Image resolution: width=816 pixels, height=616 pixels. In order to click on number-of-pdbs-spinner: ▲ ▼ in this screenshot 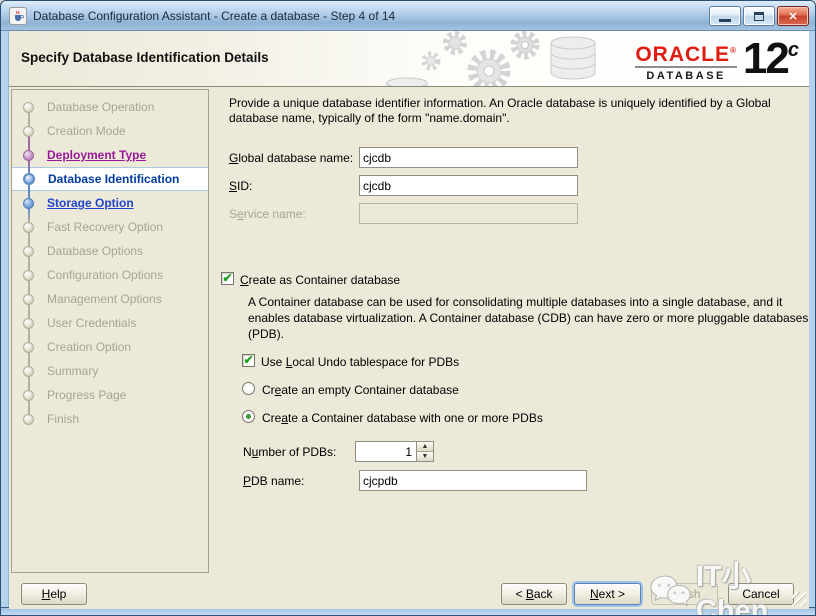, I will do `click(425, 451)`.